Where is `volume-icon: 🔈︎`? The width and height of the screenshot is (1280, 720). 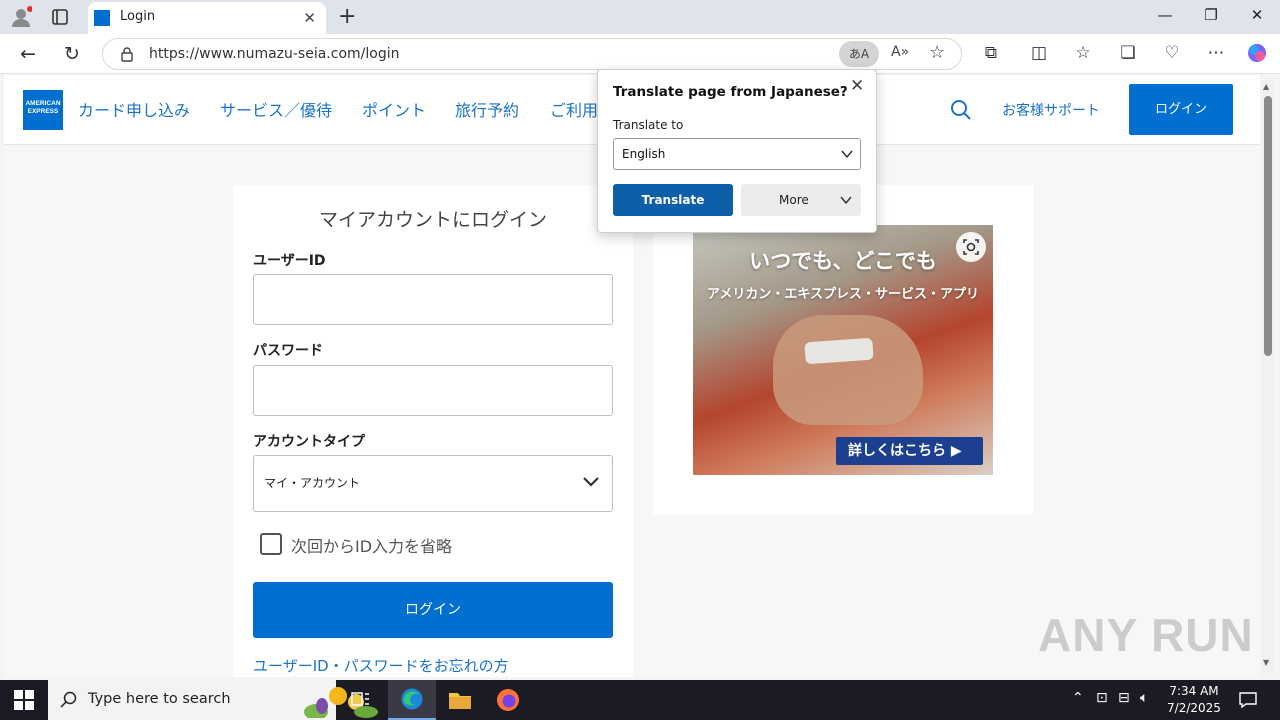 volume-icon: 🔈︎ is located at coordinates (1144, 698).